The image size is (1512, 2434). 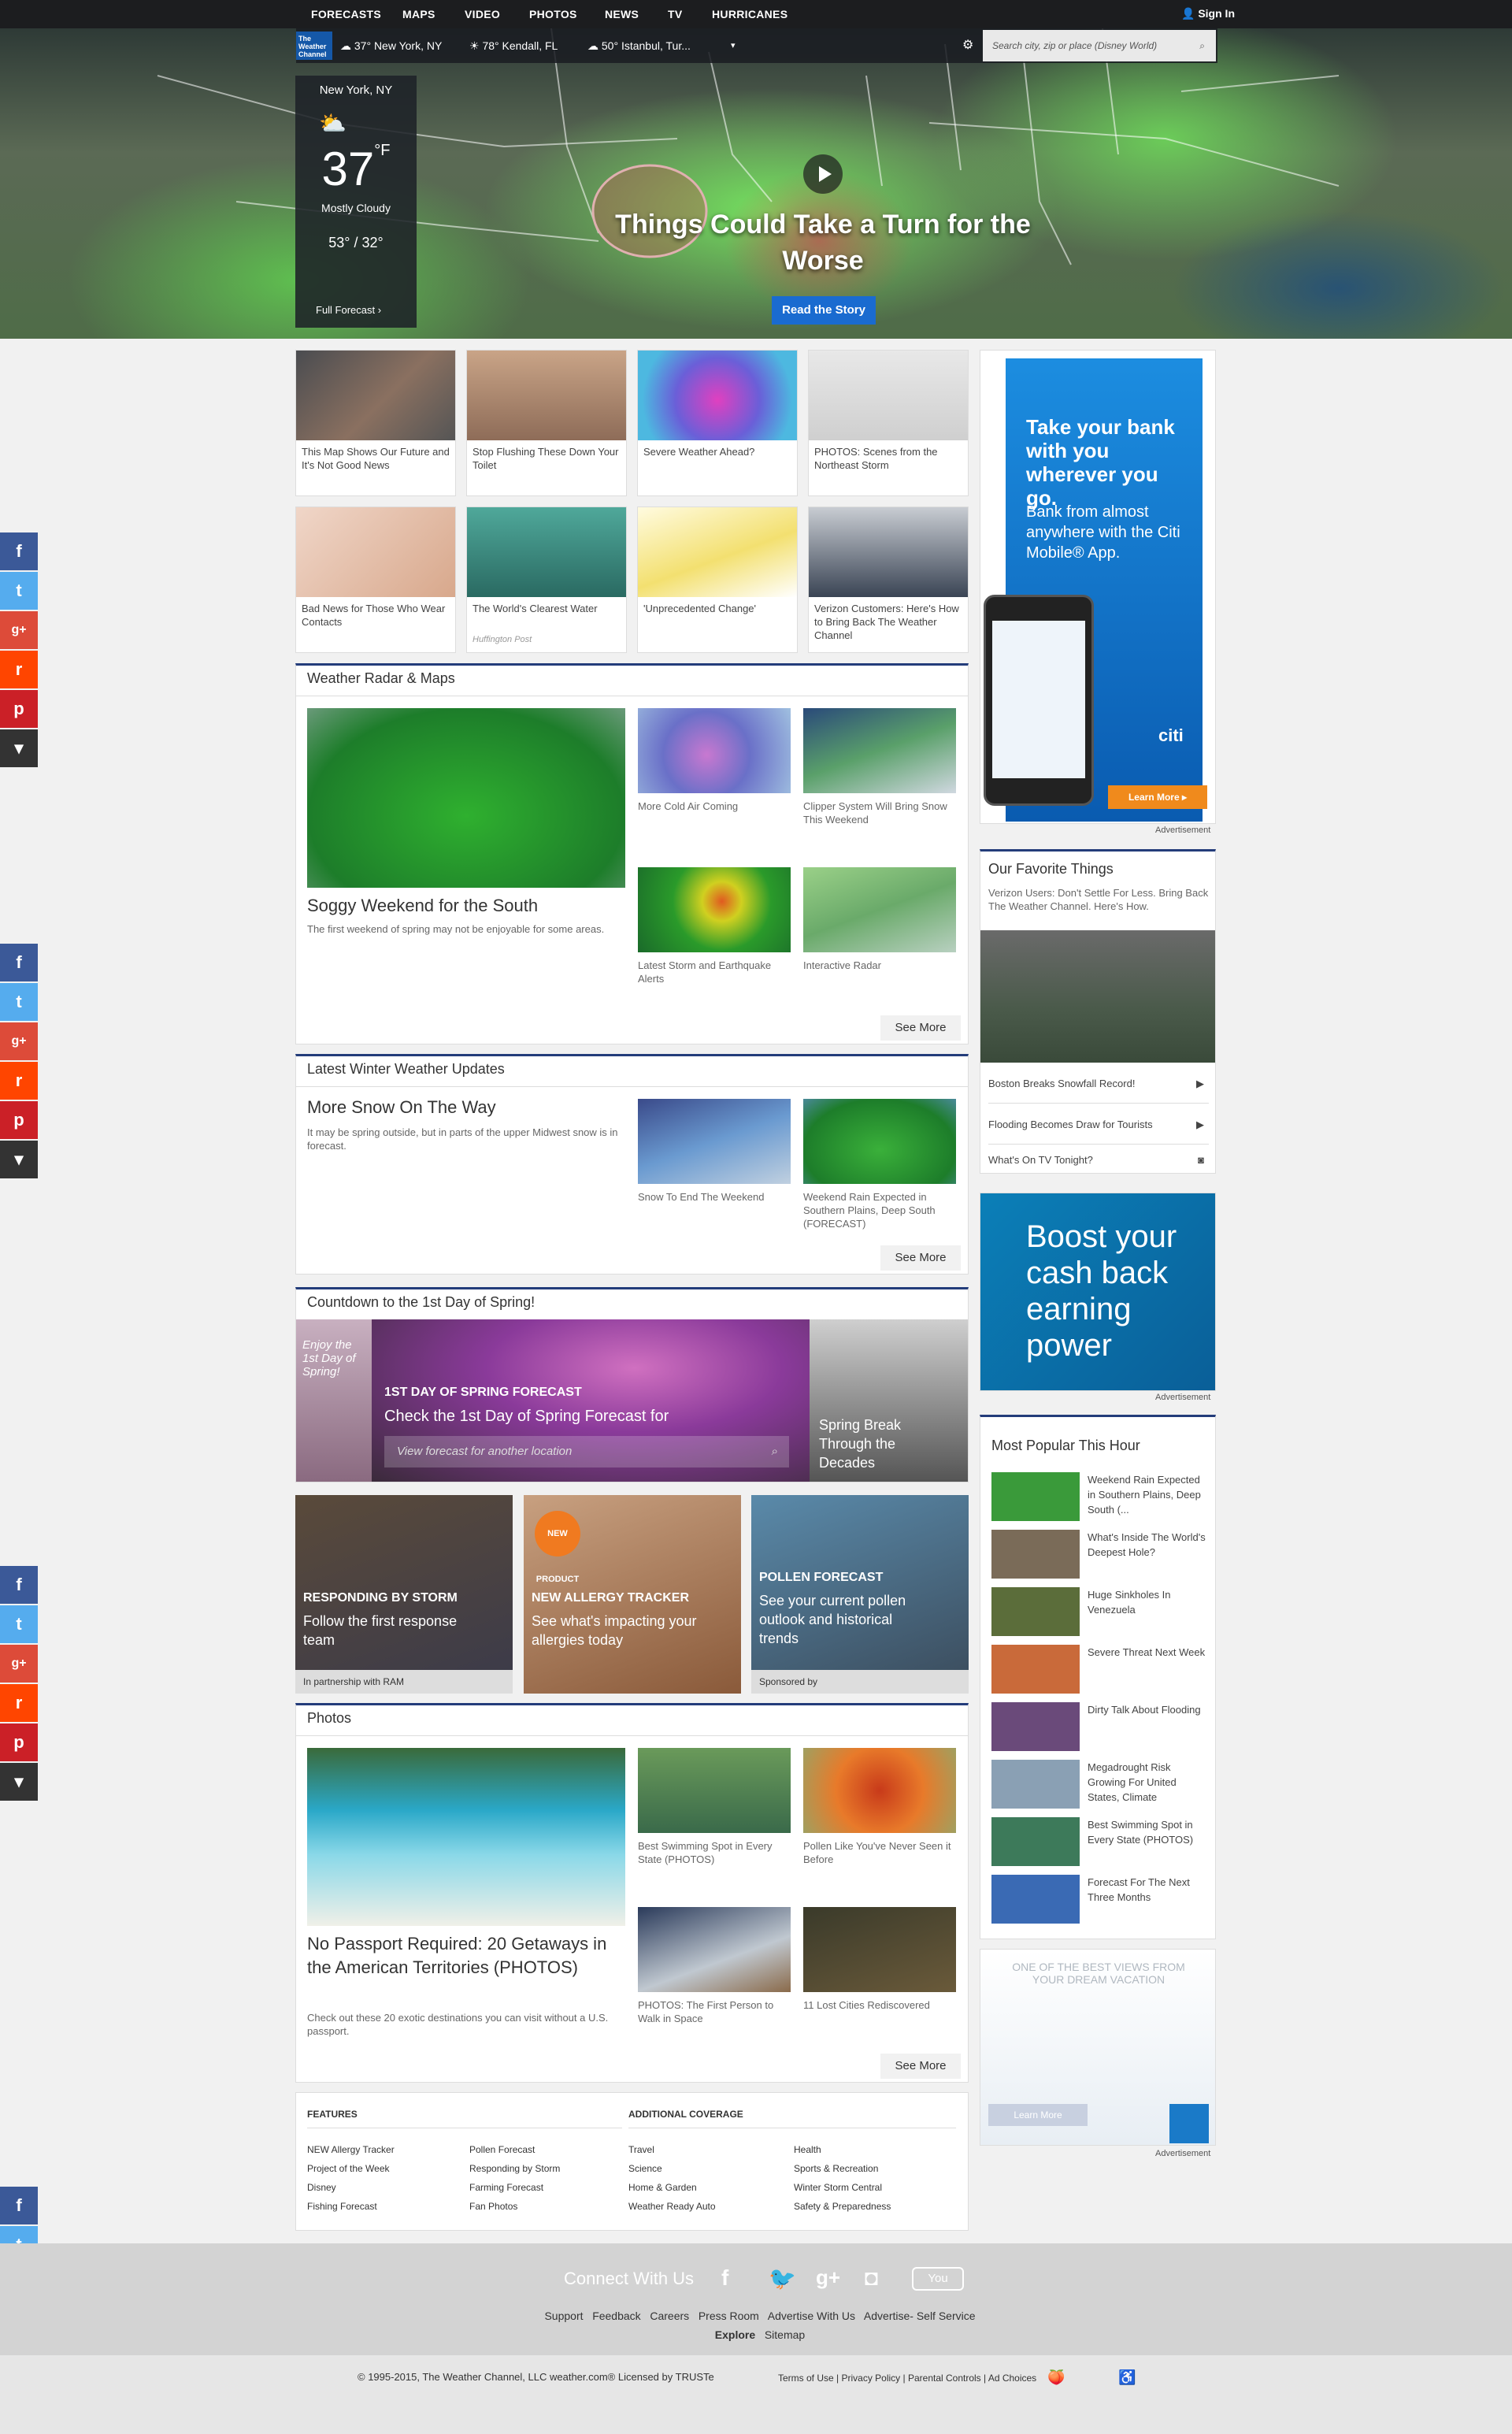 I want to click on popular-item: Severe Threat Next Week, so click(x=1099, y=1671).